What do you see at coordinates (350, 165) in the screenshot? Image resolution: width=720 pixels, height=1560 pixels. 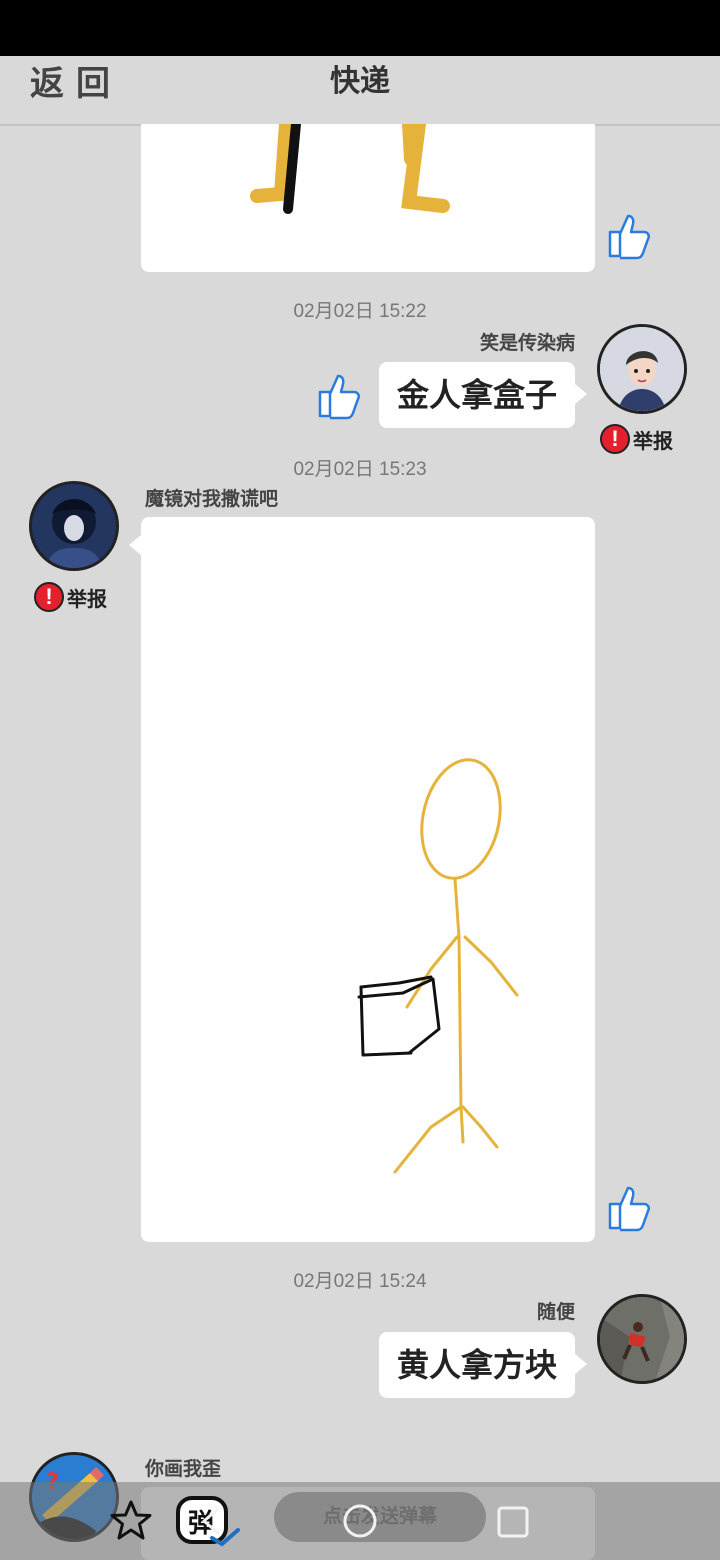 I see `stick-figure-legs-drawing` at bounding box center [350, 165].